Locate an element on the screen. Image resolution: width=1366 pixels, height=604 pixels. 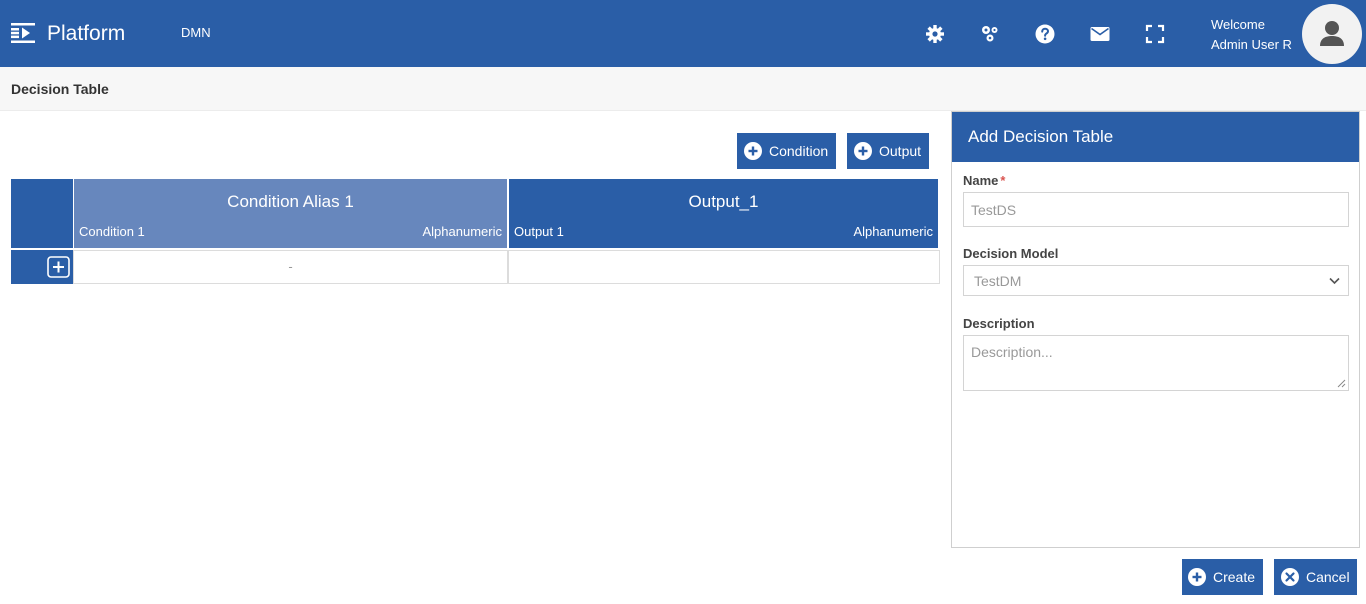
output-type: Alphanumeric is located at coordinates (893, 231).